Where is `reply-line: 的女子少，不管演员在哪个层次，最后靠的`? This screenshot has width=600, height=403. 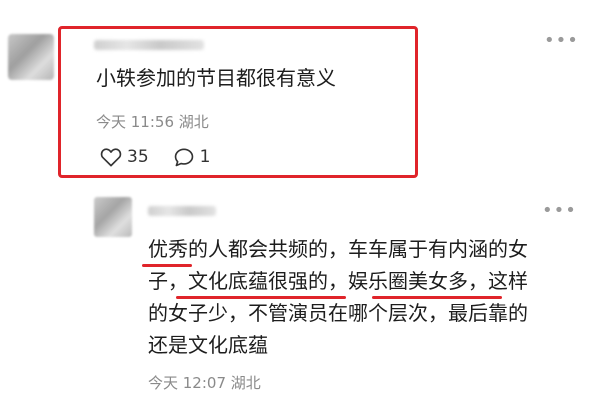 reply-line: 的女子少，不管演员在哪个层次，最后靠的 is located at coordinates (338, 313).